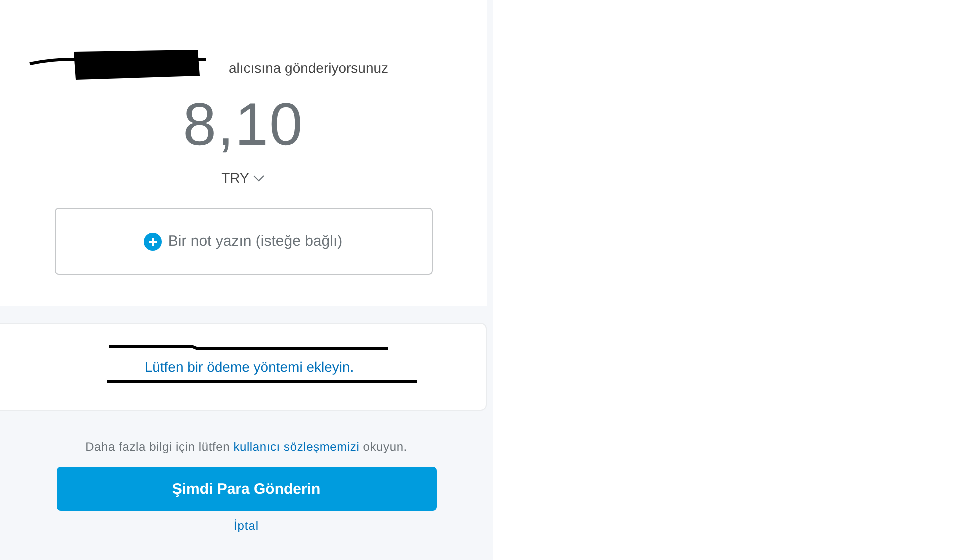 The width and height of the screenshot is (960, 560). I want to click on add-payment-link: Lütfen bir ödeme yöntemi ekleyin., so click(249, 367).